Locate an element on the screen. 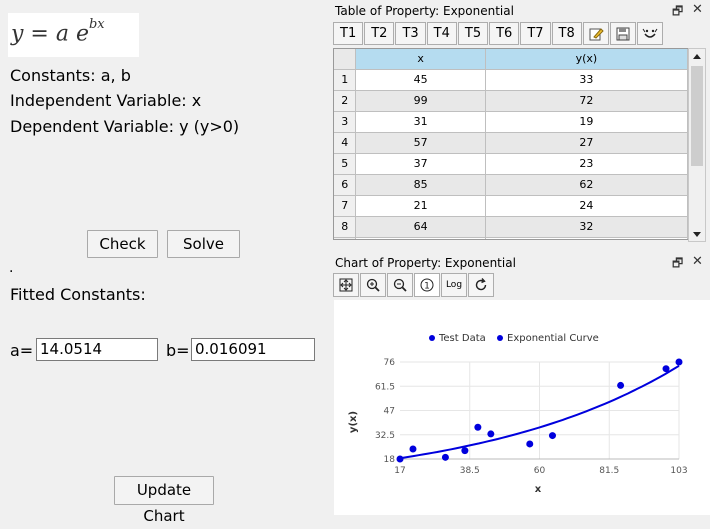  cell-x: 57 is located at coordinates (420, 143).